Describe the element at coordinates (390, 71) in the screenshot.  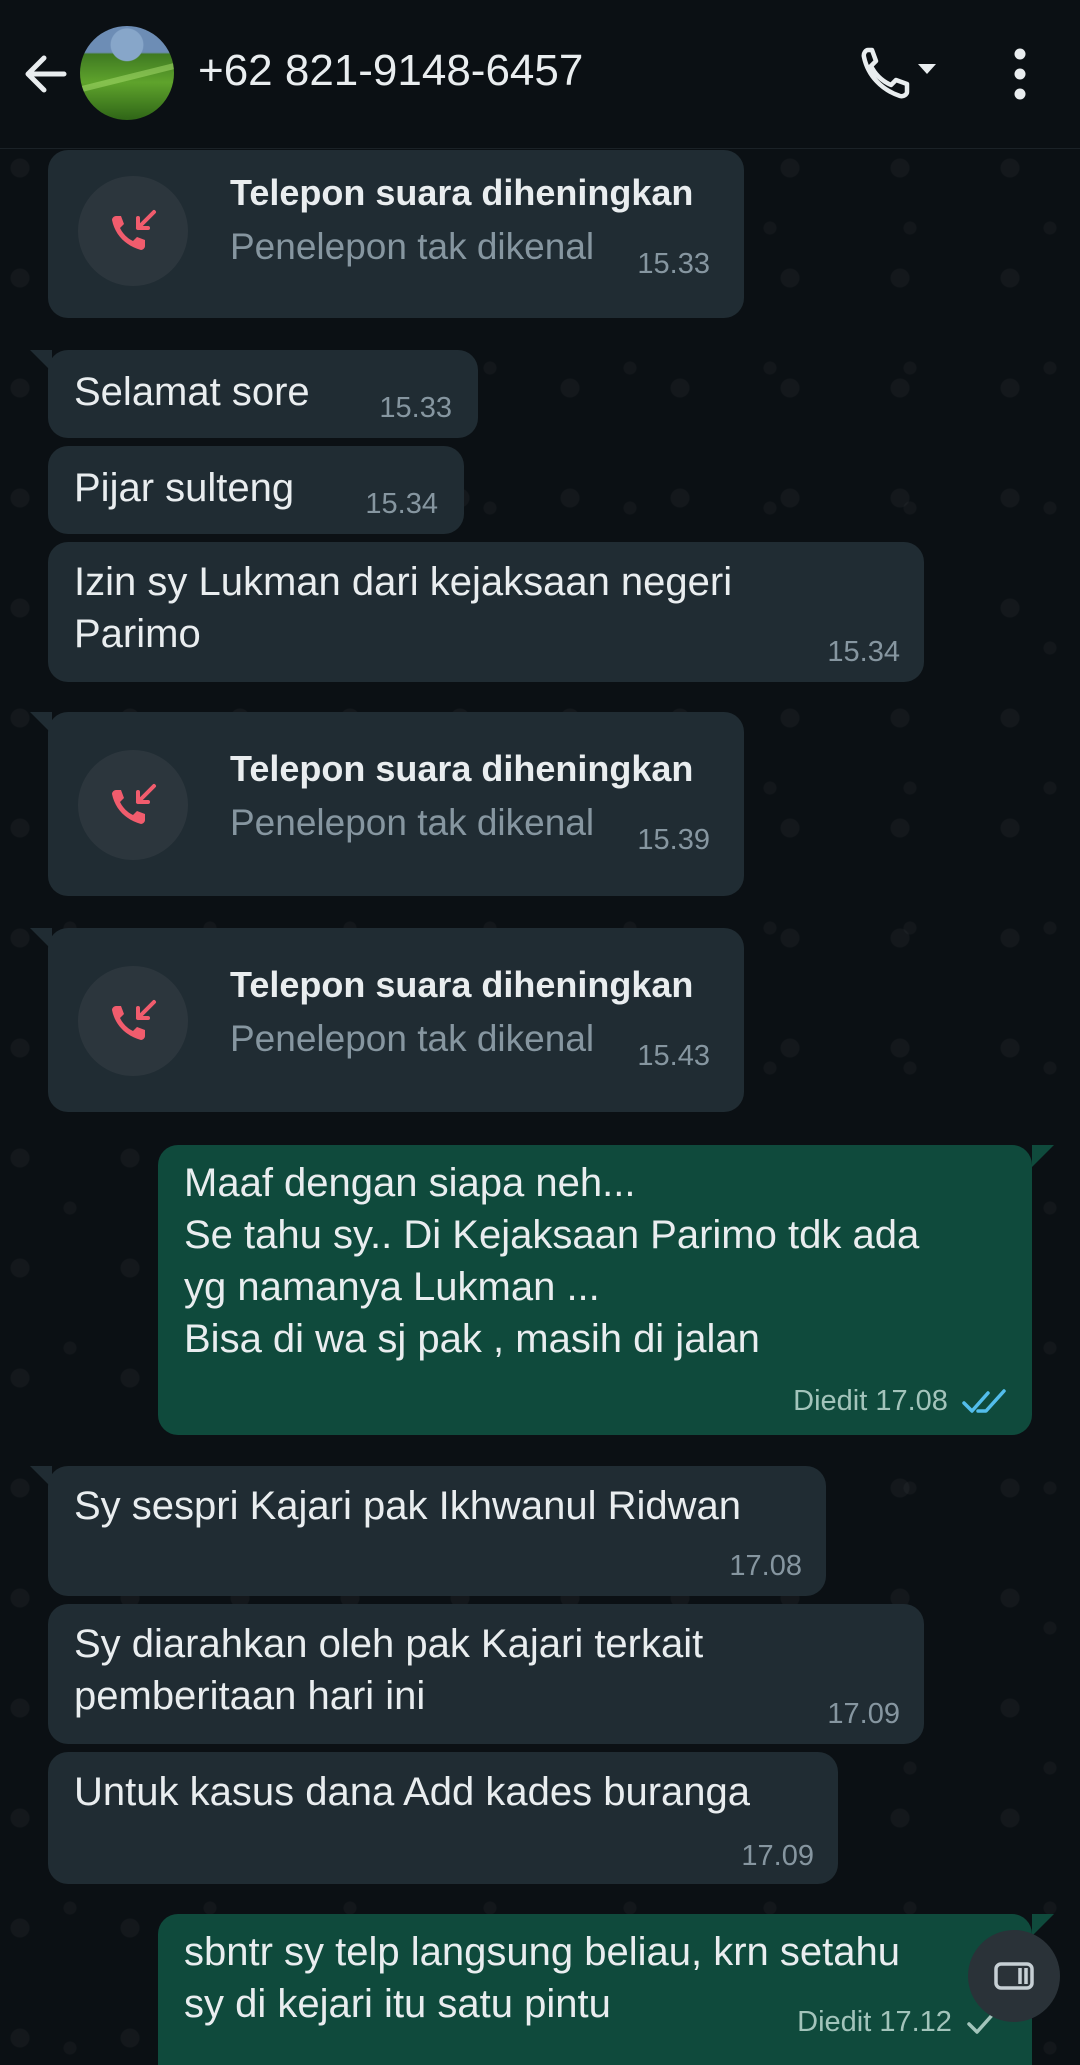
I see `contact-name: +62 821-9148-6457` at that location.